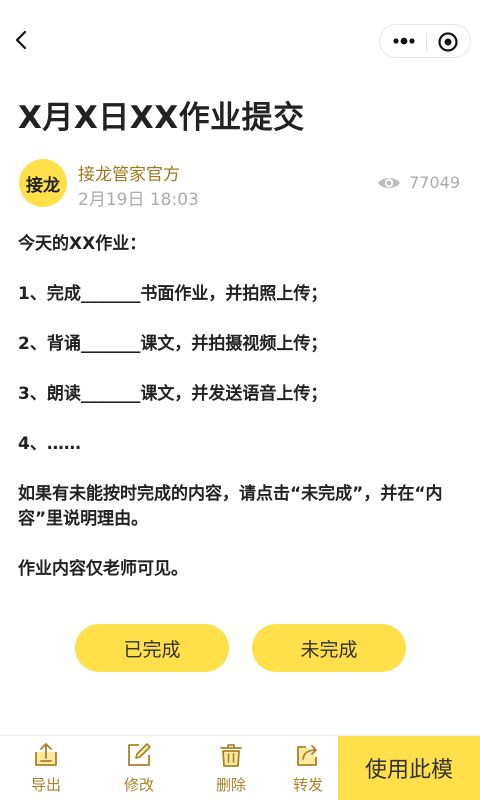  Describe the element at coordinates (129, 172) in the screenshot. I see `author-name: 接龙管家官方` at that location.